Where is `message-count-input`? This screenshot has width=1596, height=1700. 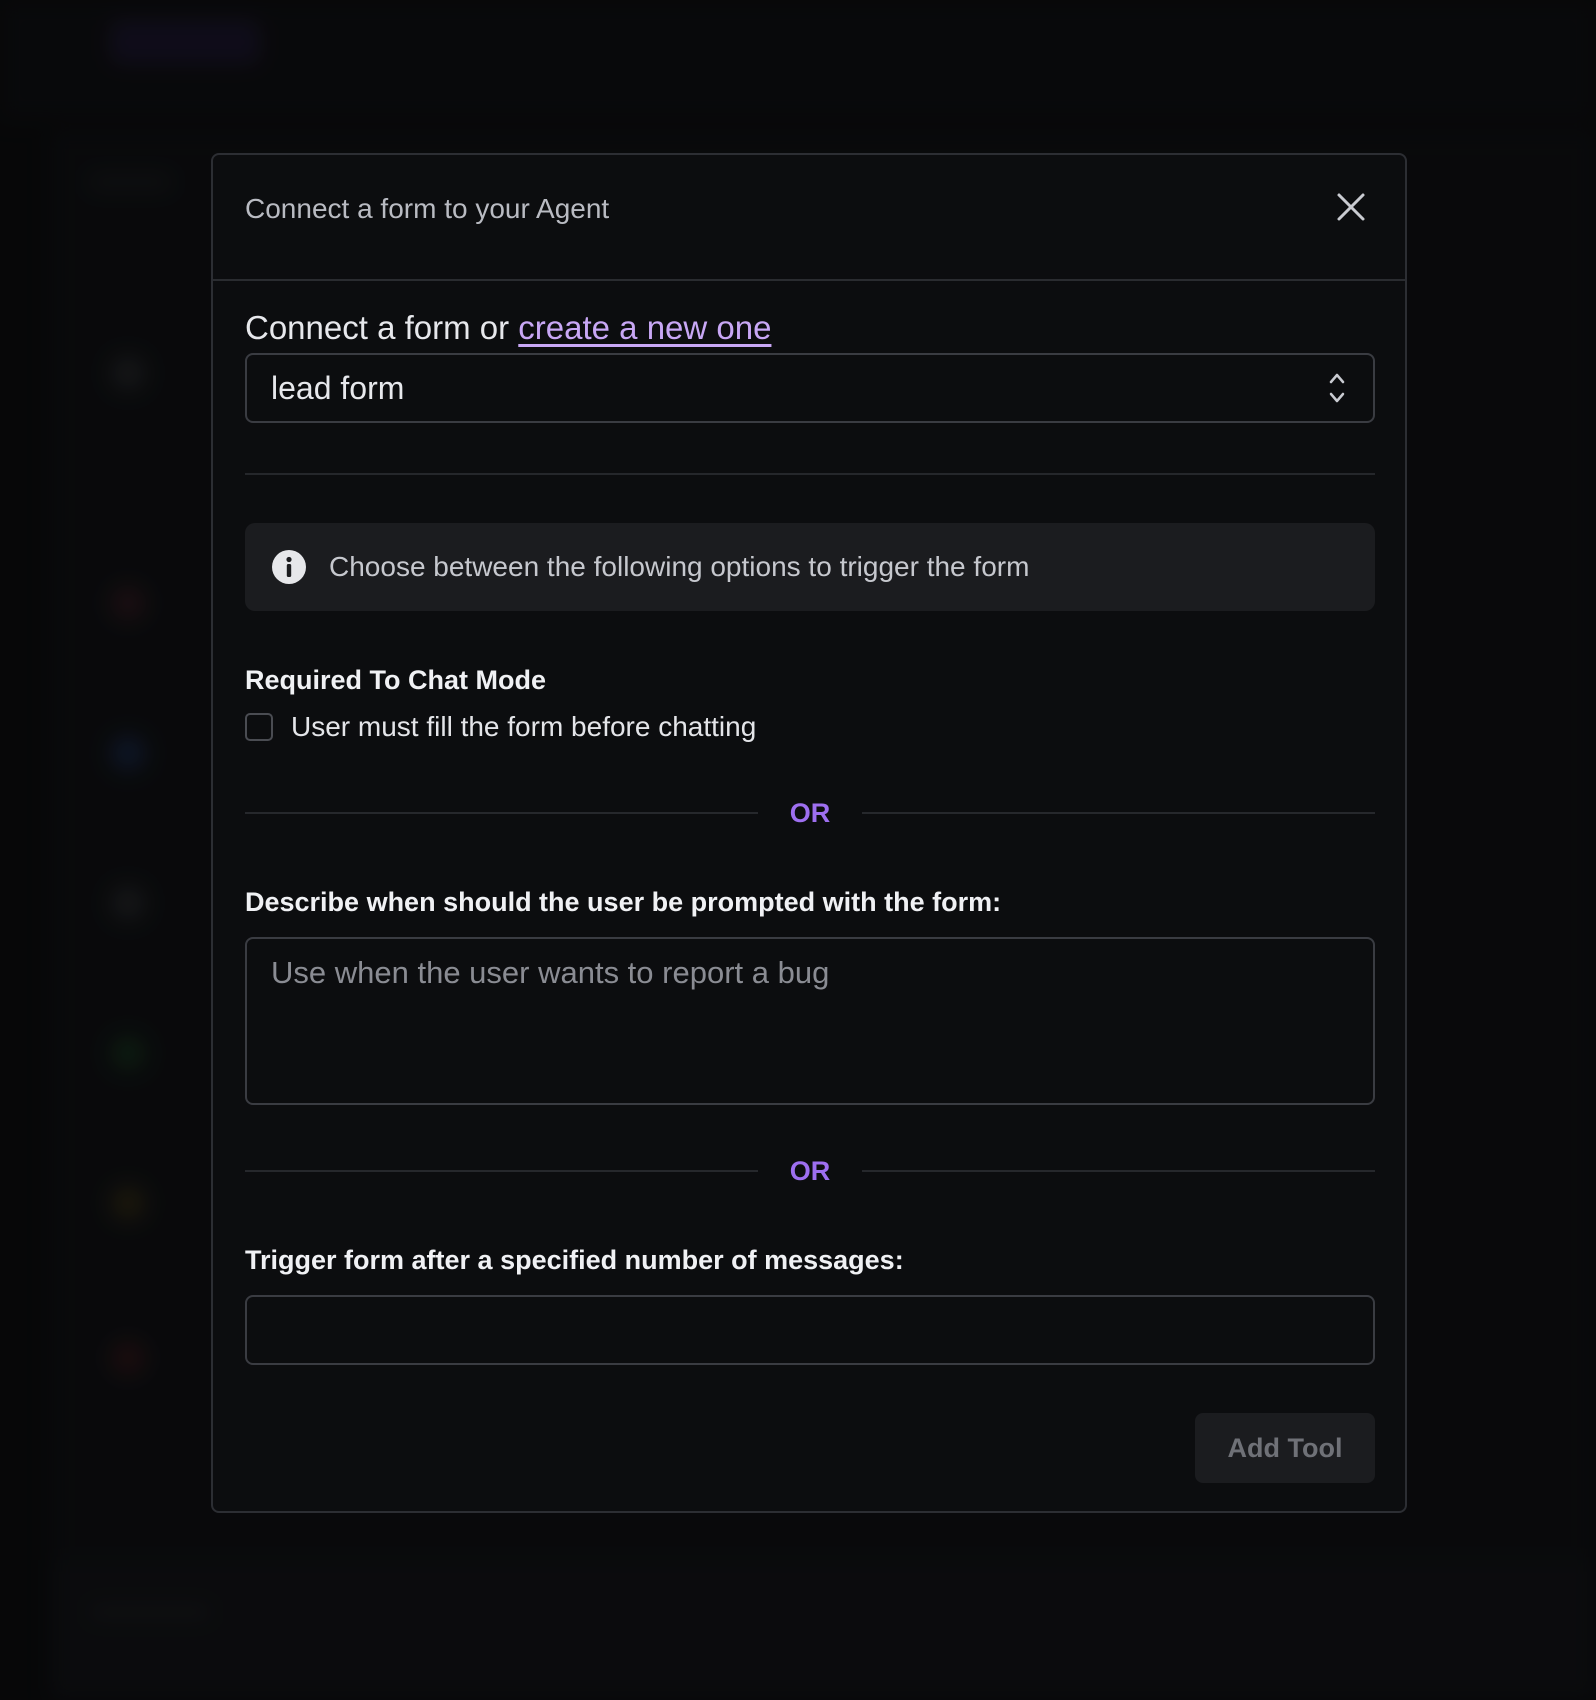 message-count-input is located at coordinates (810, 1330).